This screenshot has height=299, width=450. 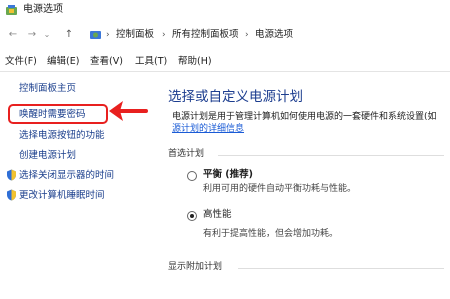 What do you see at coordinates (135, 35) in the screenshot?
I see `breadcrumb-control-panel: 控制面板` at bounding box center [135, 35].